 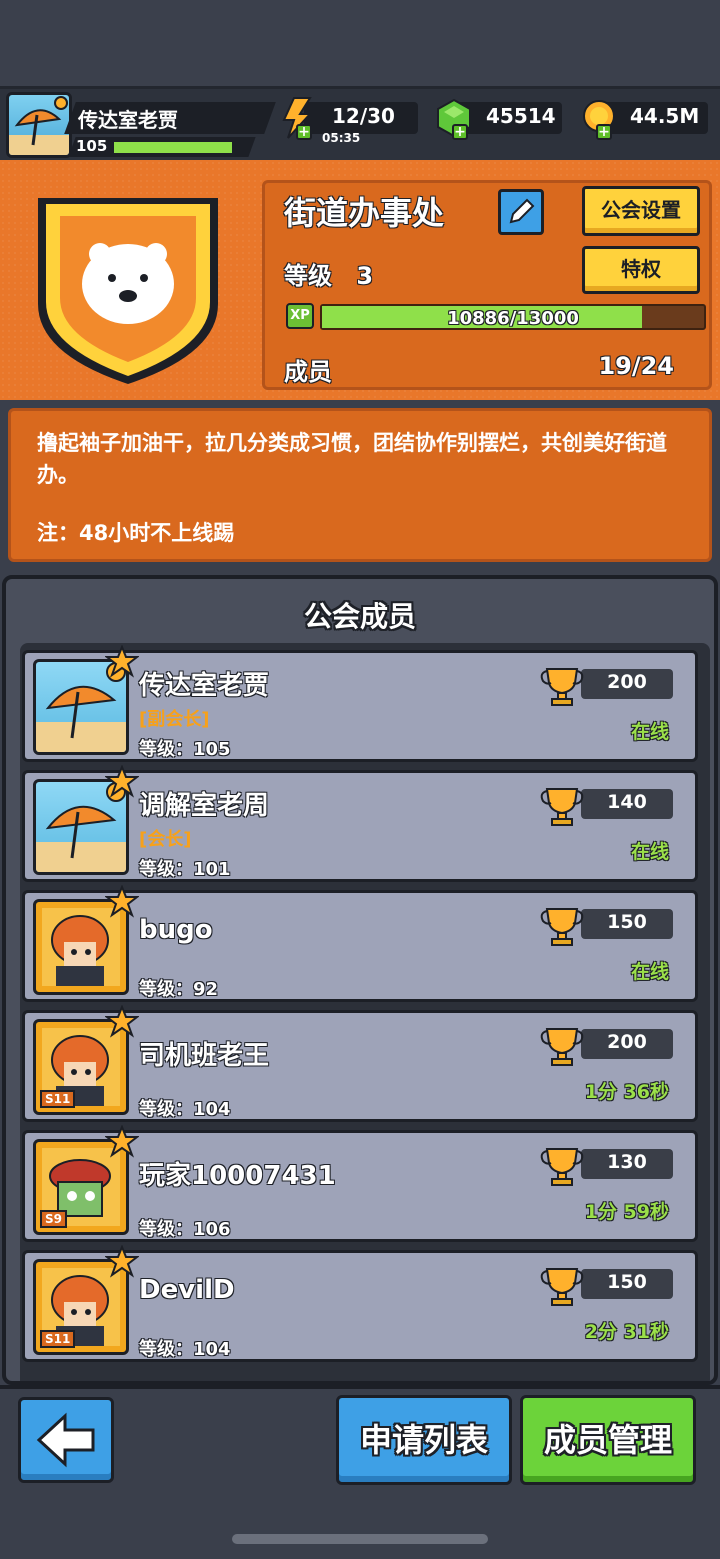 What do you see at coordinates (360, 943) in the screenshot?
I see `member-card: bugo 等级：92 150 在线` at bounding box center [360, 943].